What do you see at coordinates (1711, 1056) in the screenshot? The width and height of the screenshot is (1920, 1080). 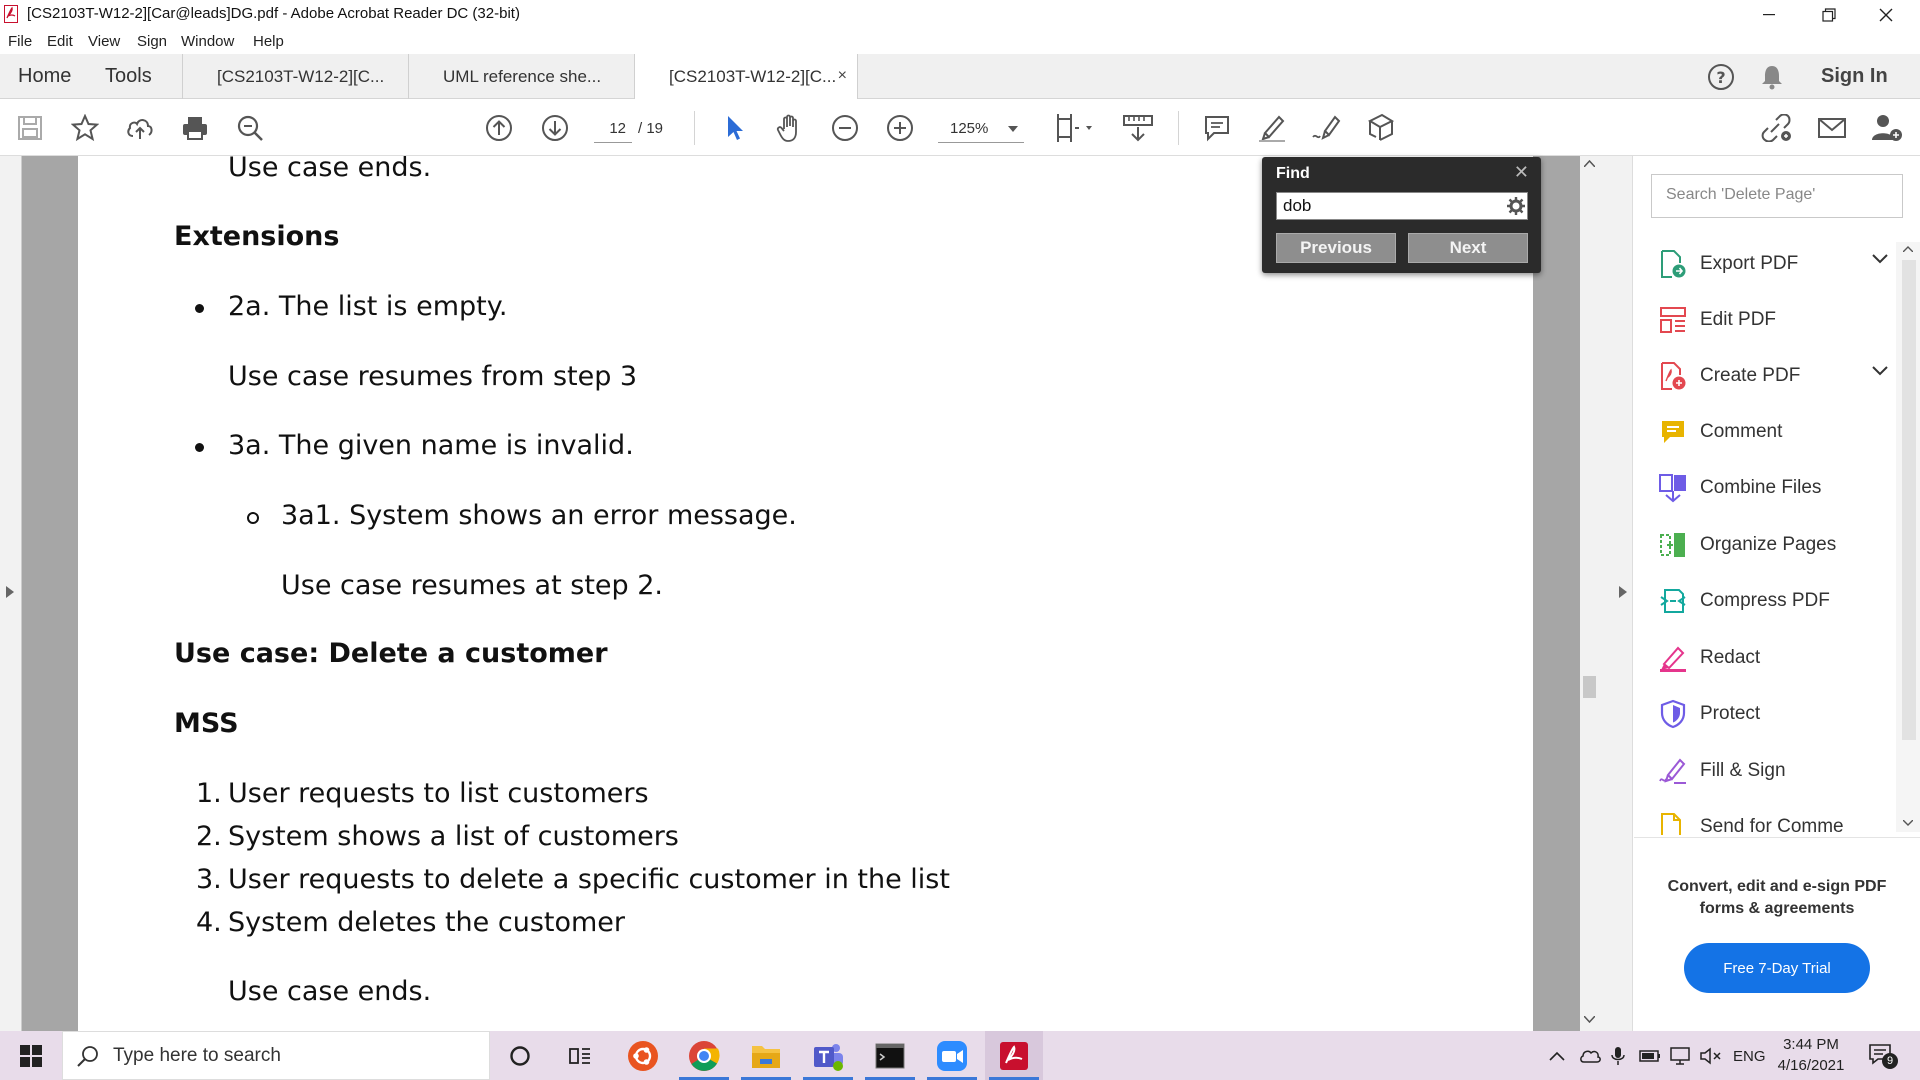 I see `volume-muted-icon` at bounding box center [1711, 1056].